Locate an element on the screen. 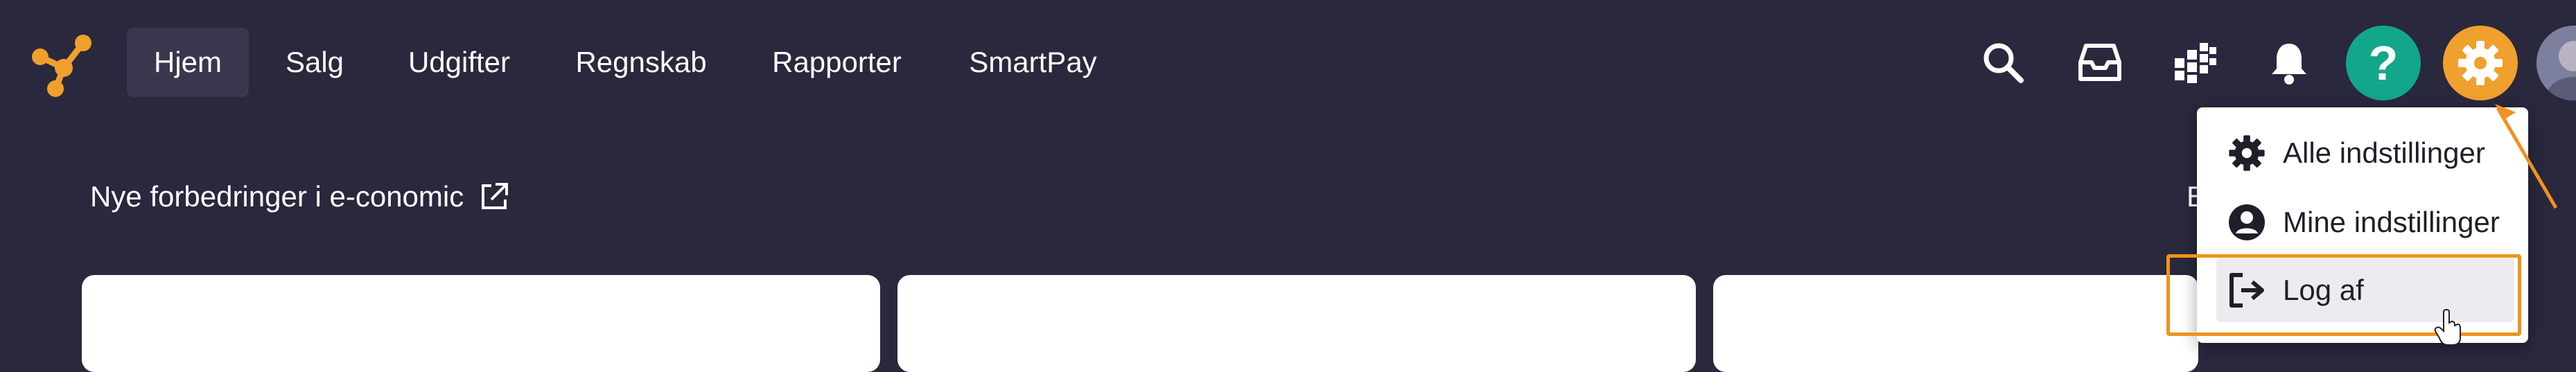 Image resolution: width=2576 pixels, height=372 pixels. help-icon: ? is located at coordinates (2383, 63).